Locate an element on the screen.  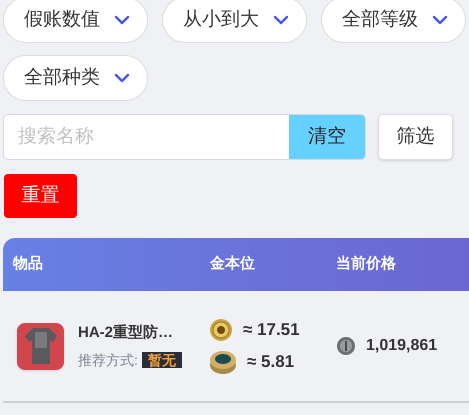
clear-button: 清空 is located at coordinates (327, 137).